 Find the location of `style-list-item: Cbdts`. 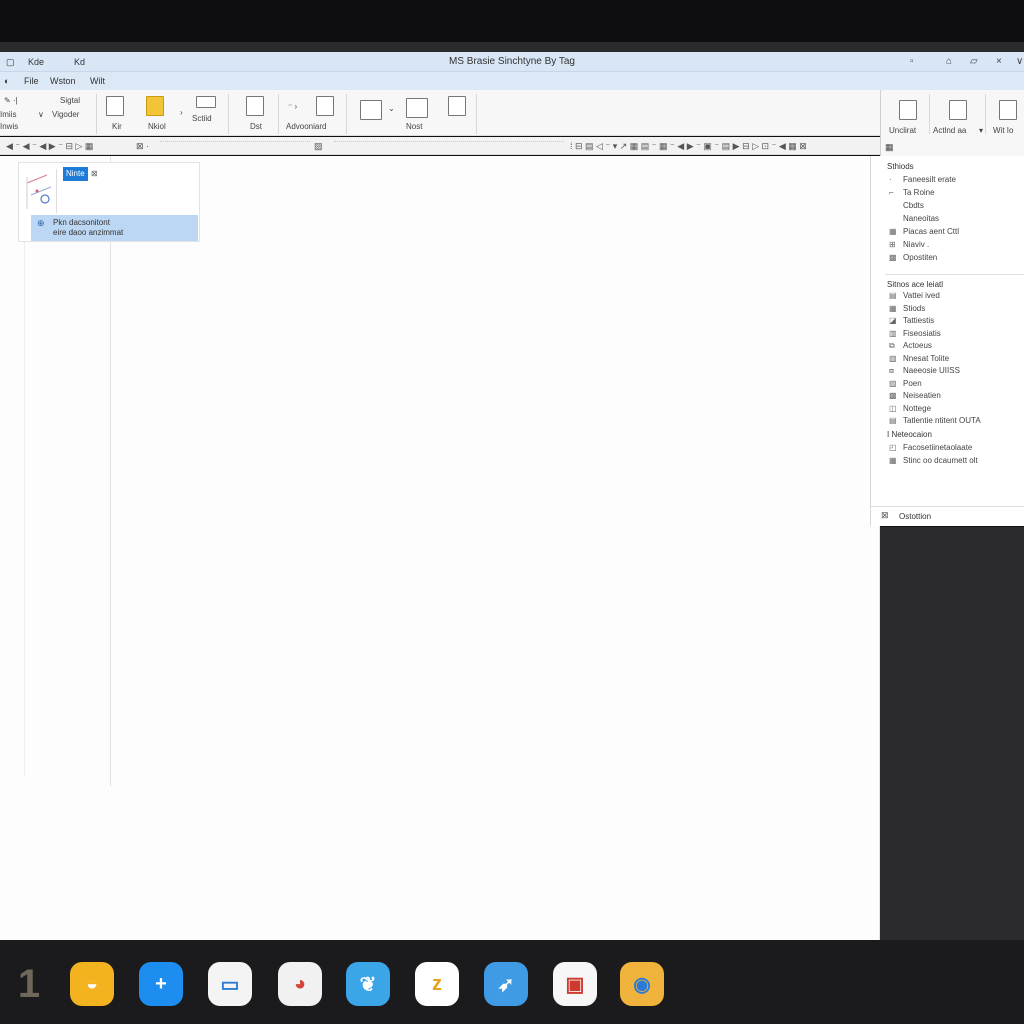

style-list-item: Cbdts is located at coordinates (906, 206).